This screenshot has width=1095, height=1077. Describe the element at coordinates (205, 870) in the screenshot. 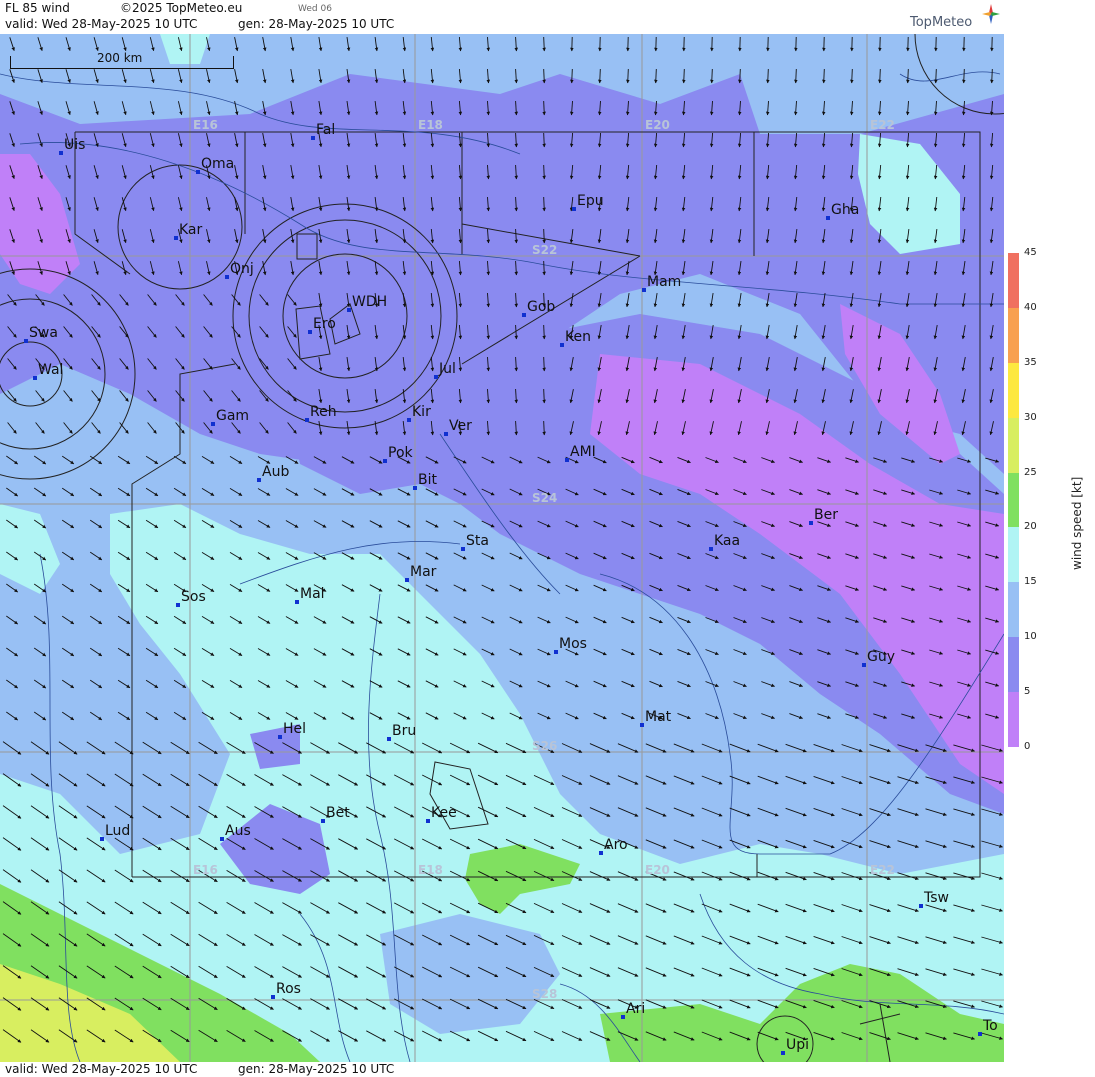

I see `lon-label-bottom: E16` at that location.